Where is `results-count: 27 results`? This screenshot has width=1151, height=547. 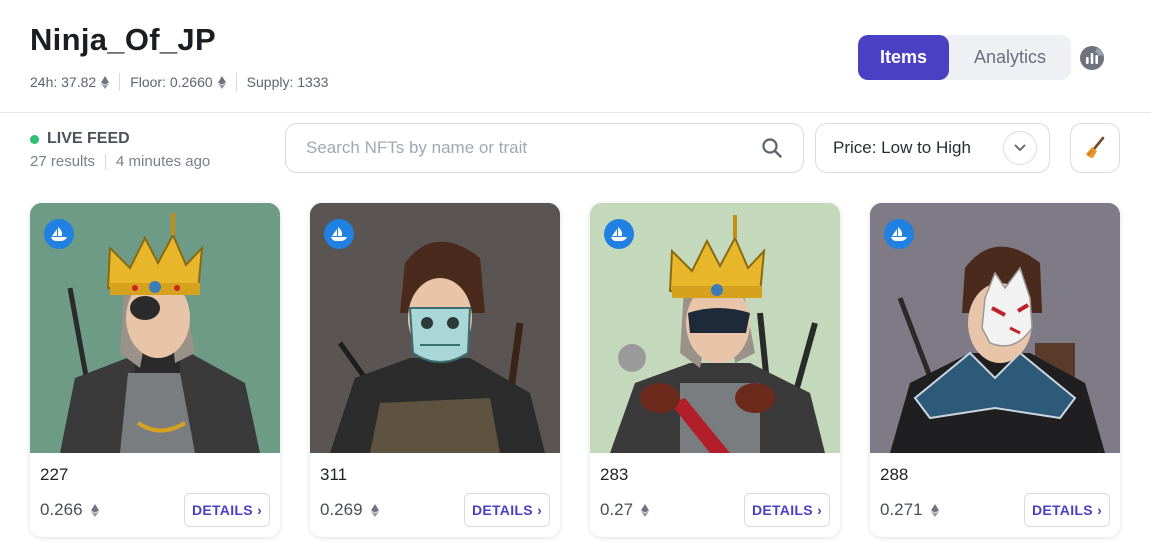 results-count: 27 results is located at coordinates (63, 161).